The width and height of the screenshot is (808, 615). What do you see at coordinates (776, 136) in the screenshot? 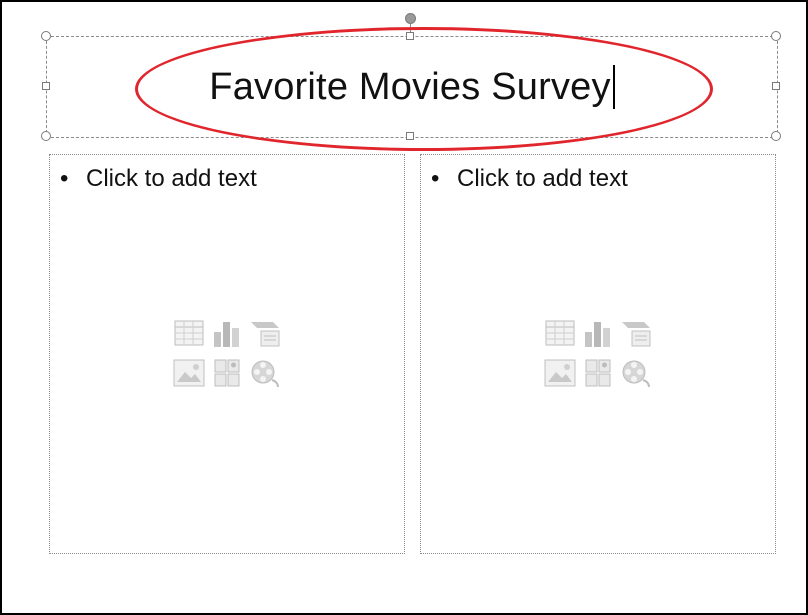
I see `resize-handle-bottom-right` at bounding box center [776, 136].